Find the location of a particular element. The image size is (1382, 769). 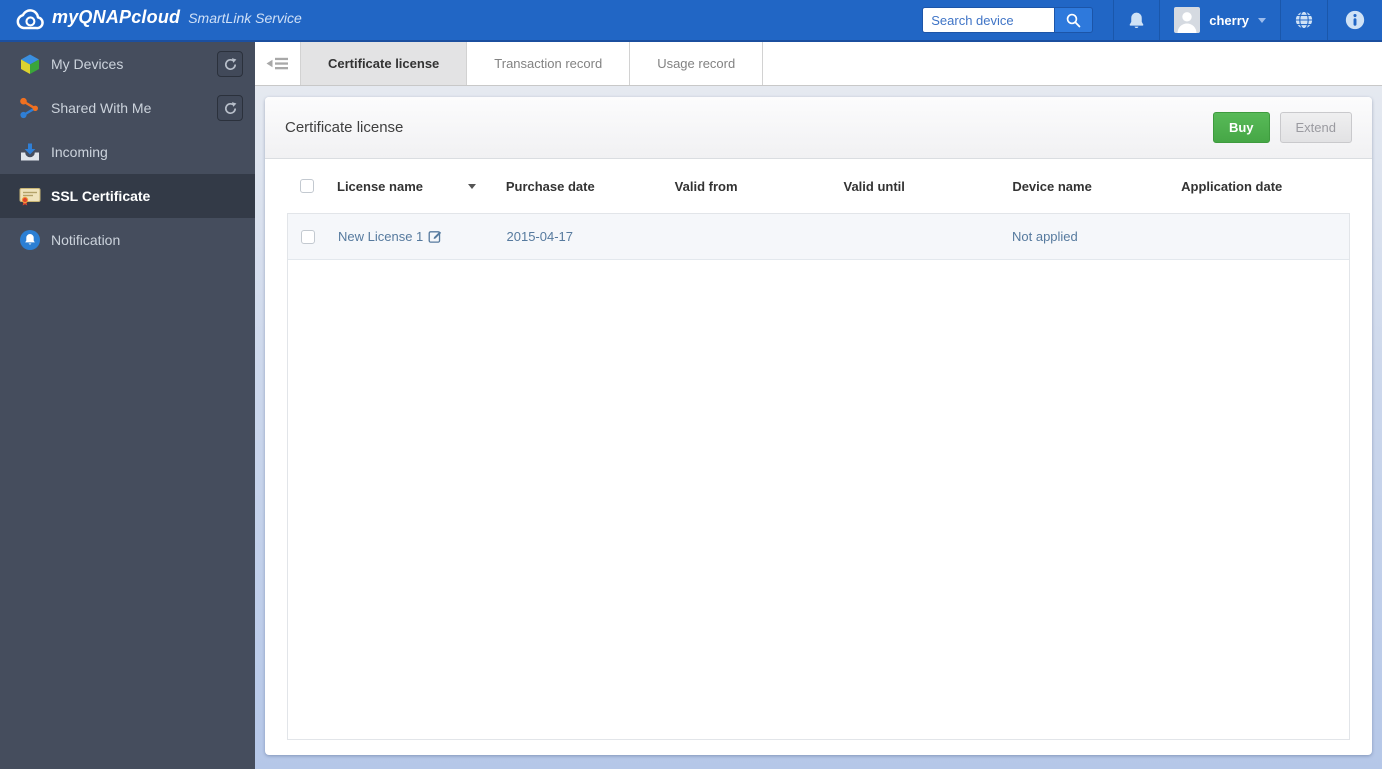

tab-certificate-license: Certificate license is located at coordinates (384, 63).